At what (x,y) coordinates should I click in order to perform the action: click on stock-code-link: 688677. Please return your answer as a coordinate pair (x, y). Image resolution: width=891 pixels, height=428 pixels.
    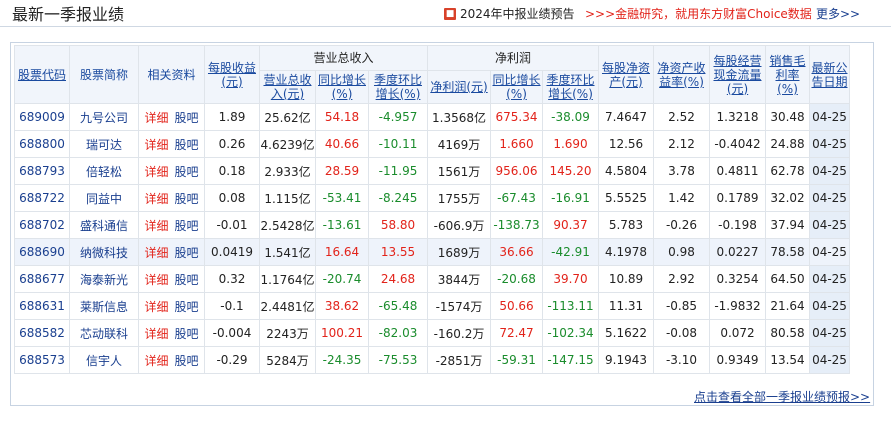
    Looking at the image, I should click on (42, 279).